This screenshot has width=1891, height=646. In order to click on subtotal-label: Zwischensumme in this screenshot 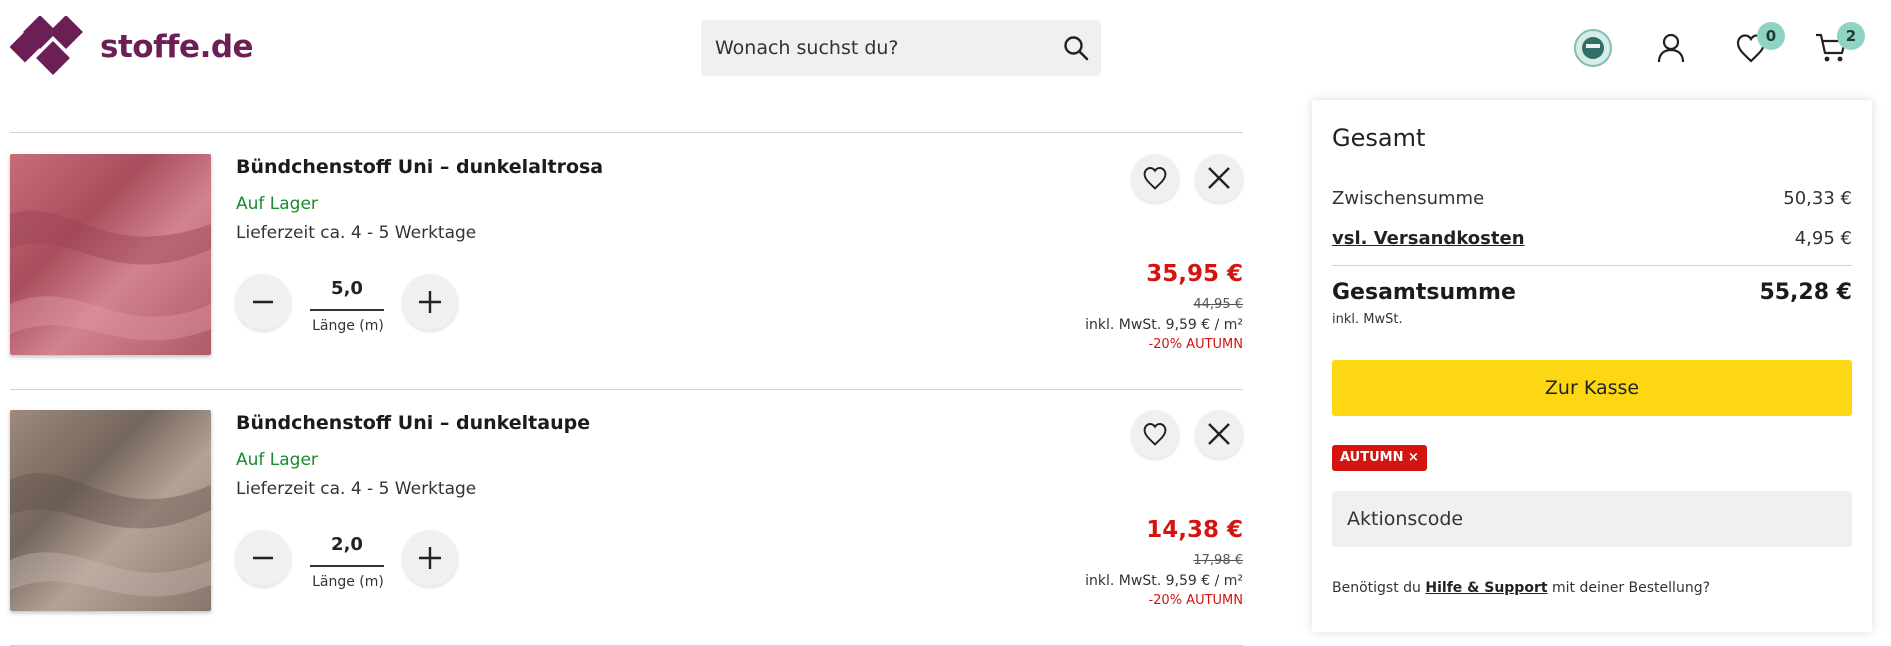, I will do `click(1408, 198)`.